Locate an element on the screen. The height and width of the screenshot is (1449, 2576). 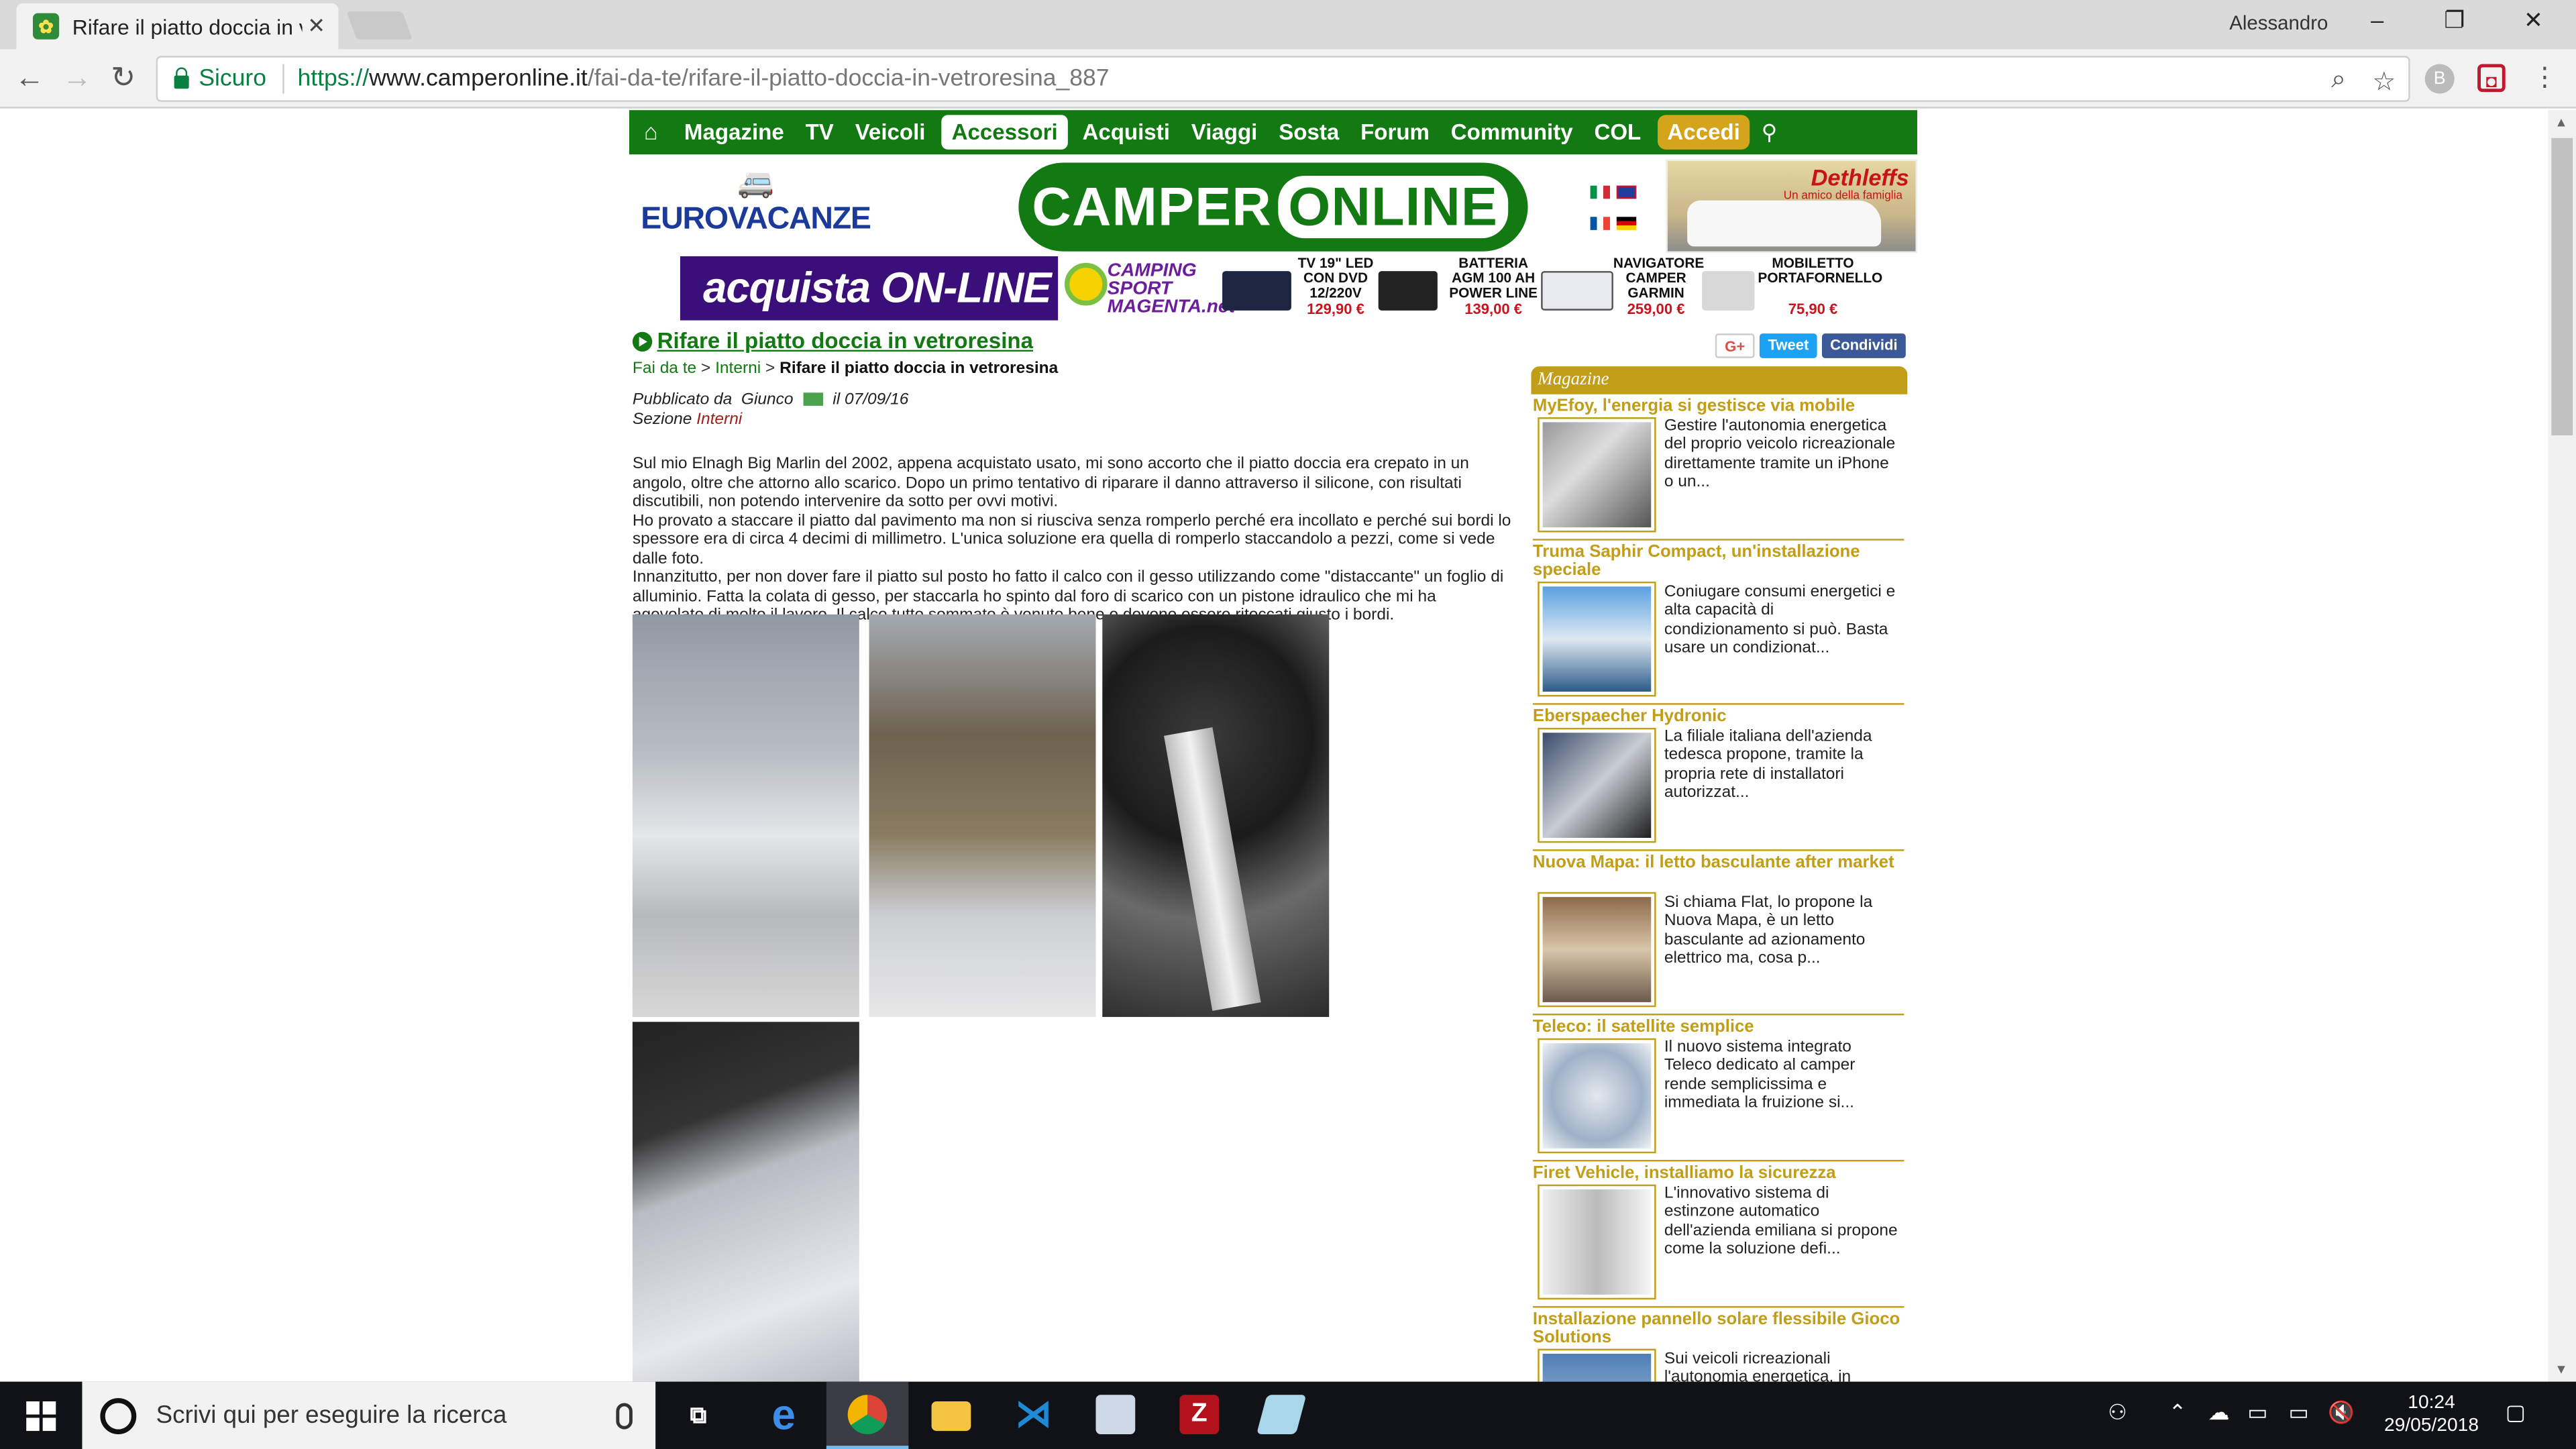
notifications-icon: ▢ is located at coordinates (2516, 1413).